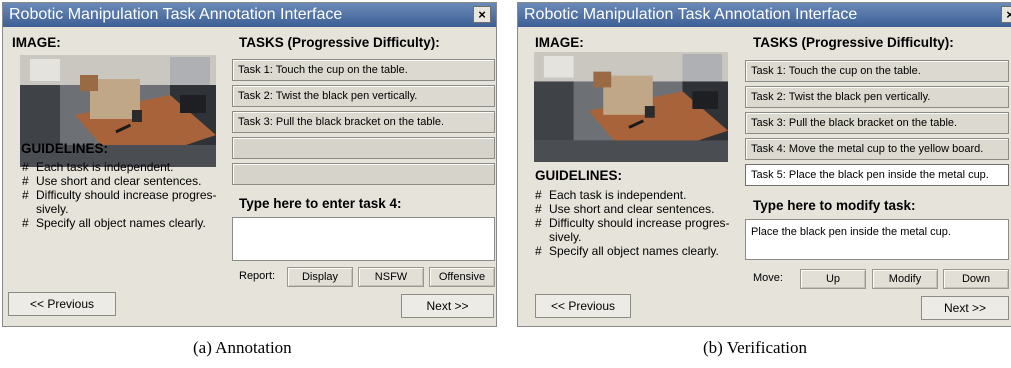 This screenshot has width=1011, height=368. Describe the element at coordinates (363, 239) in the screenshot. I see `task-input` at that location.